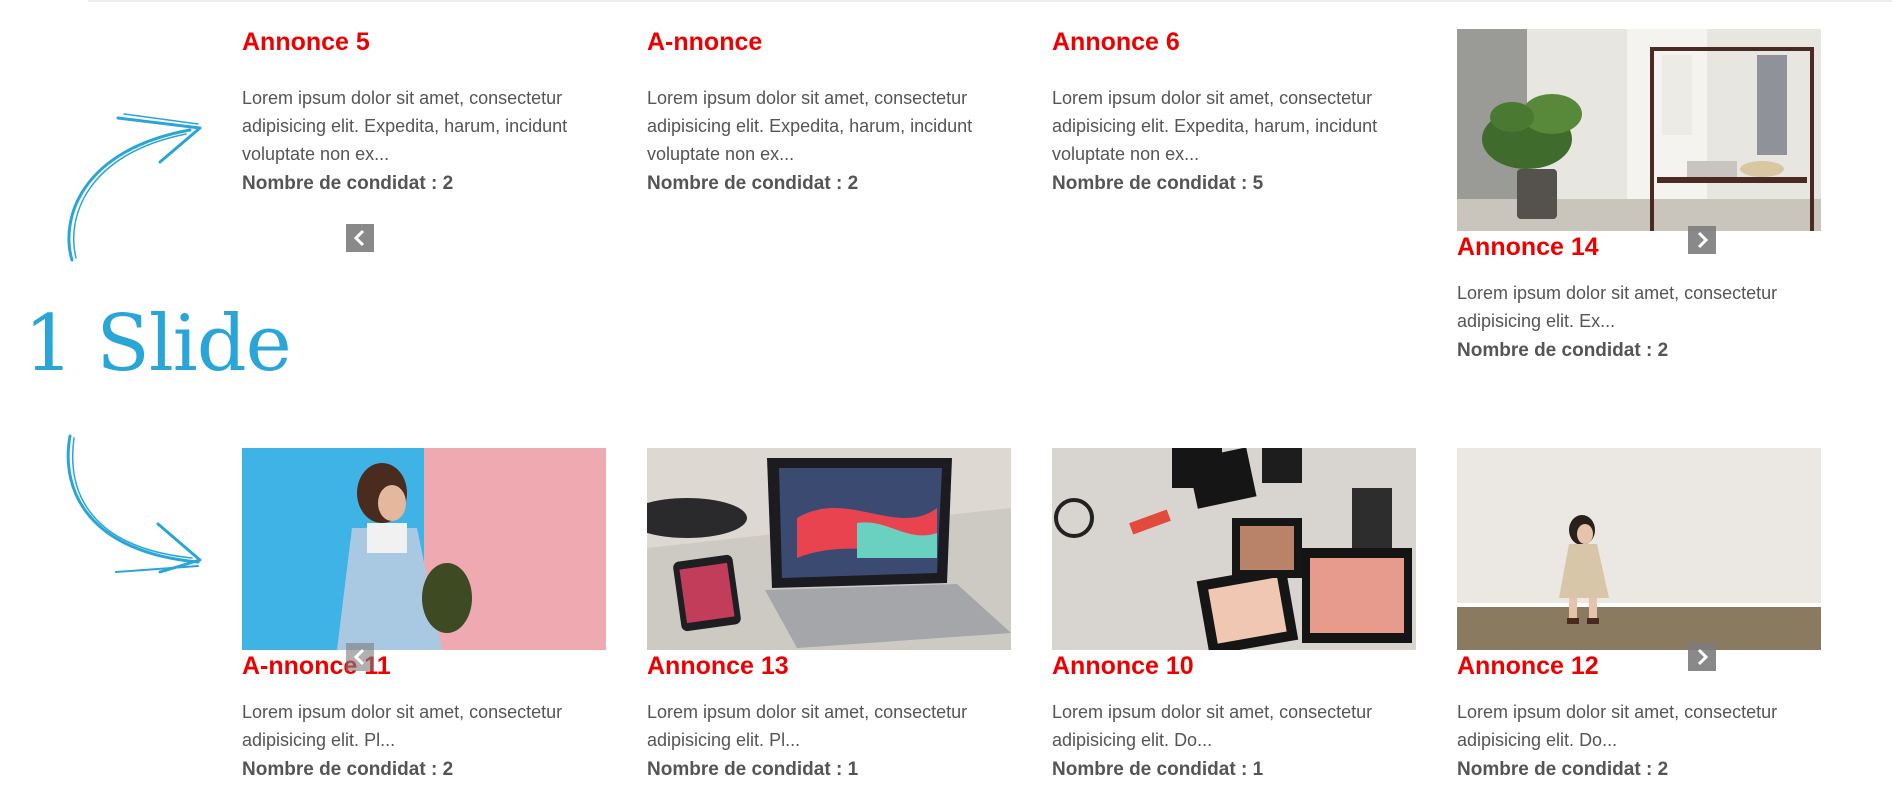 Image resolution: width=1892 pixels, height=792 pixels. What do you see at coordinates (1639, 666) in the screenshot?
I see `card-title: Annonce 12` at bounding box center [1639, 666].